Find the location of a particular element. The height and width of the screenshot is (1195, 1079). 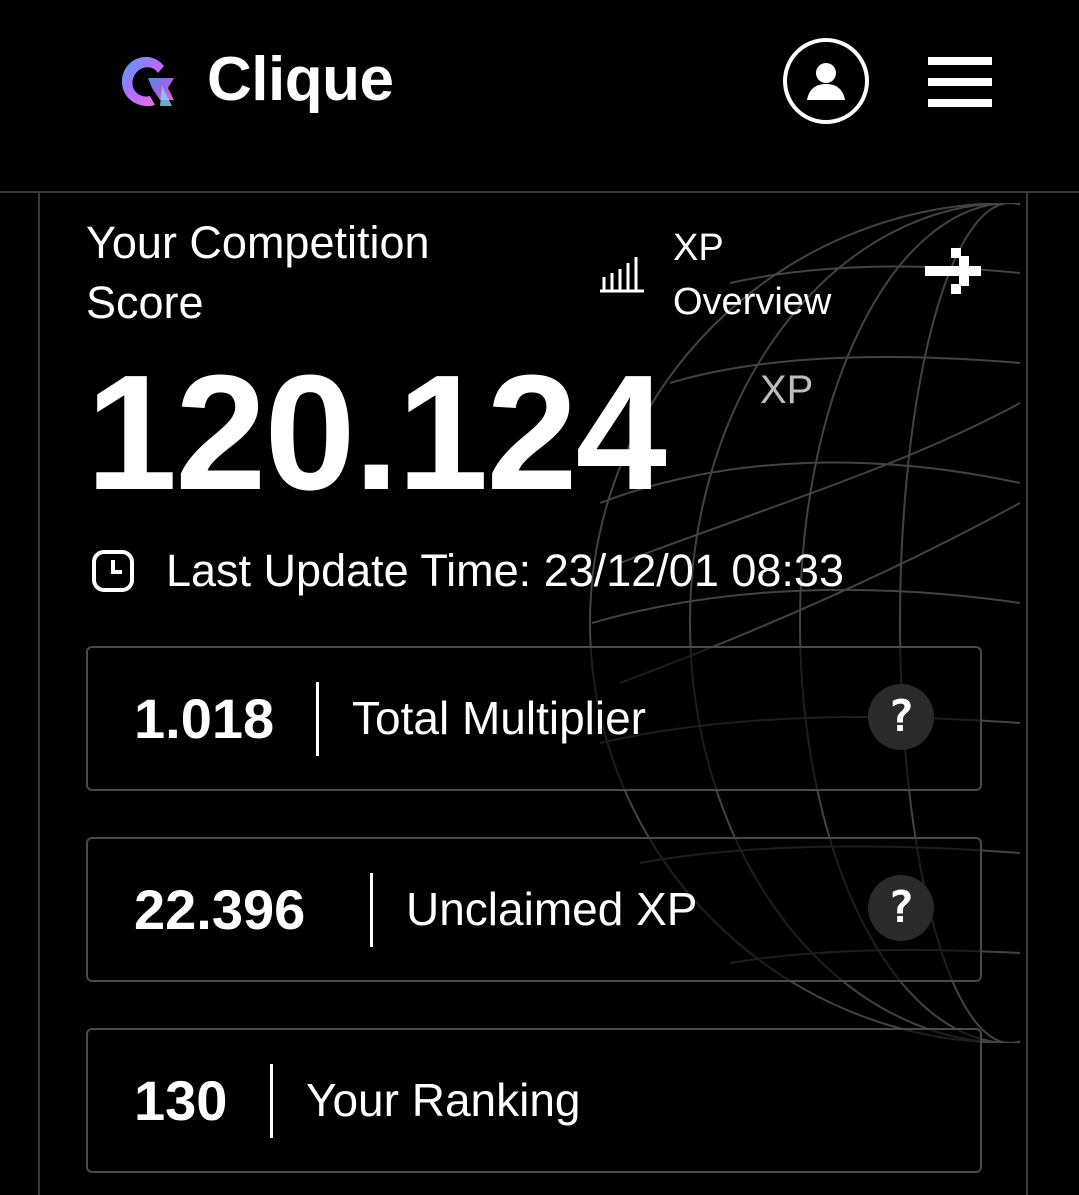

unclaimed-xp-label: Unclaimed XP is located at coordinates (552, 909).